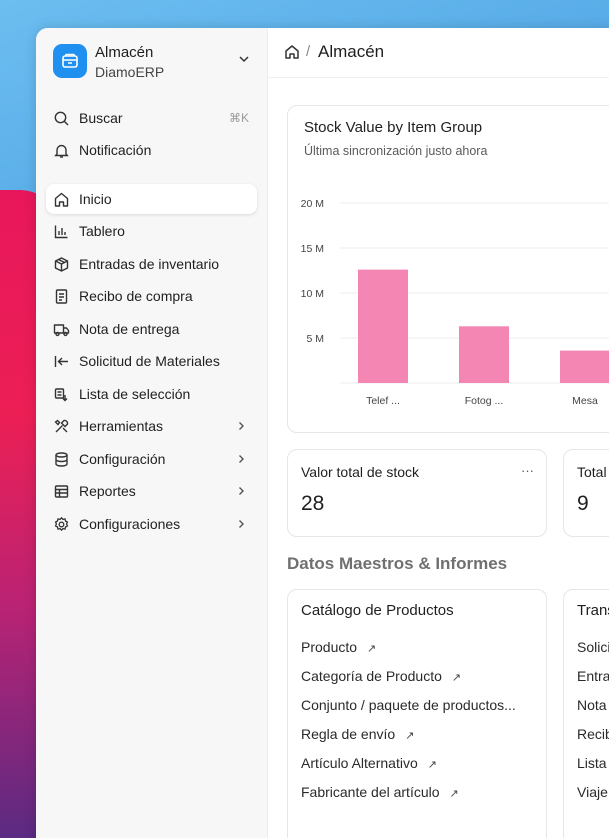  I want to click on sidebar-item-label: Recibo de compra, so click(136, 296).